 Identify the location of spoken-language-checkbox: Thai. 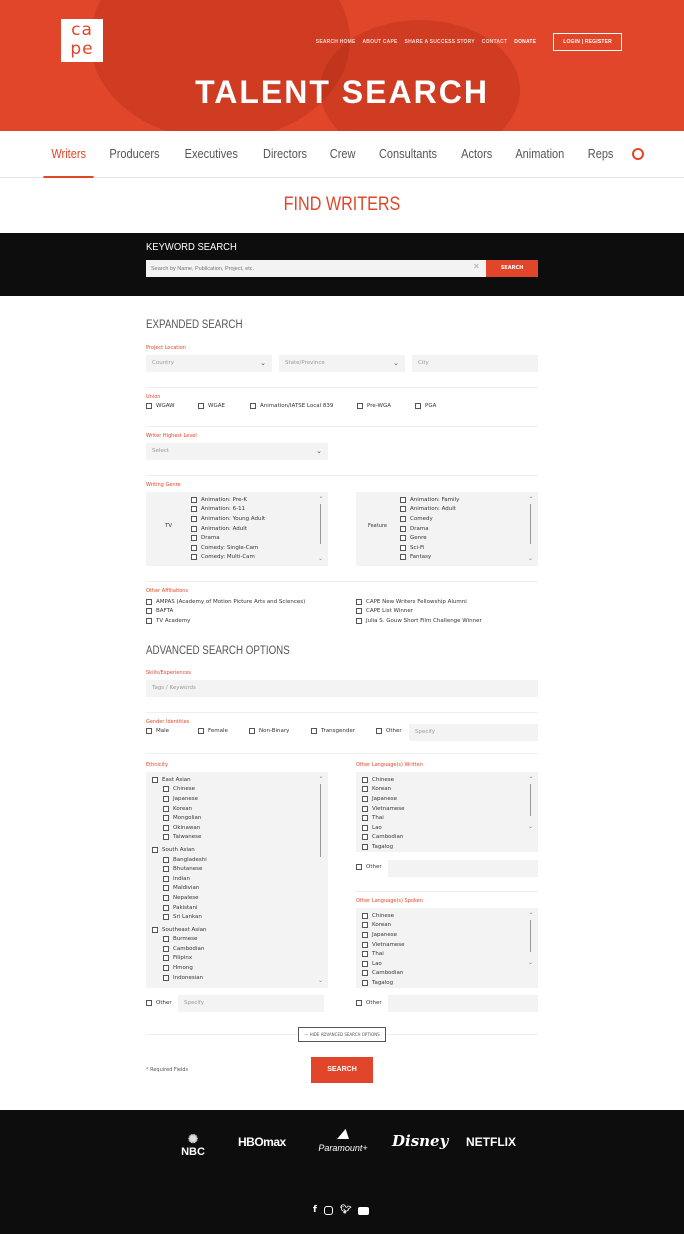
(383, 954).